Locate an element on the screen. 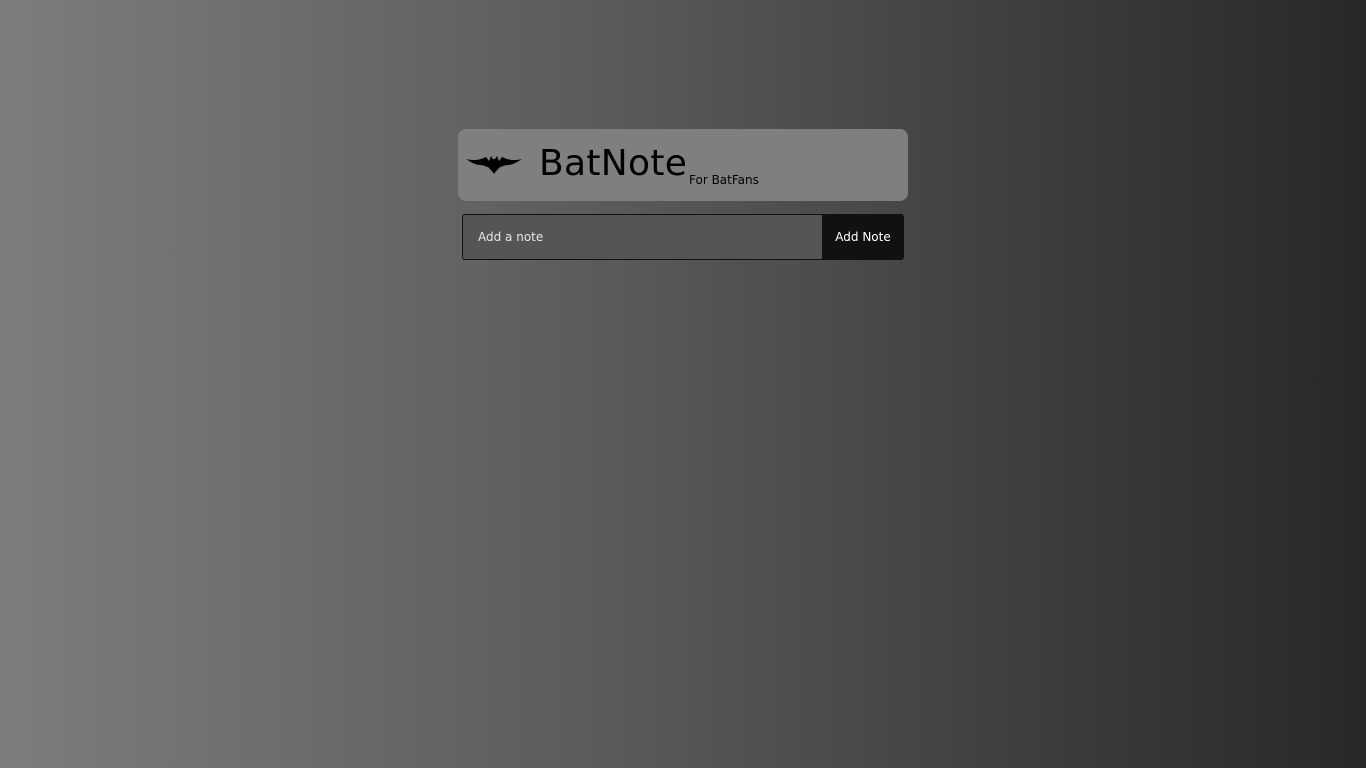 The width and height of the screenshot is (1366, 768). app-container: BatNote For BatFans Add Note is located at coordinates (683, 194).